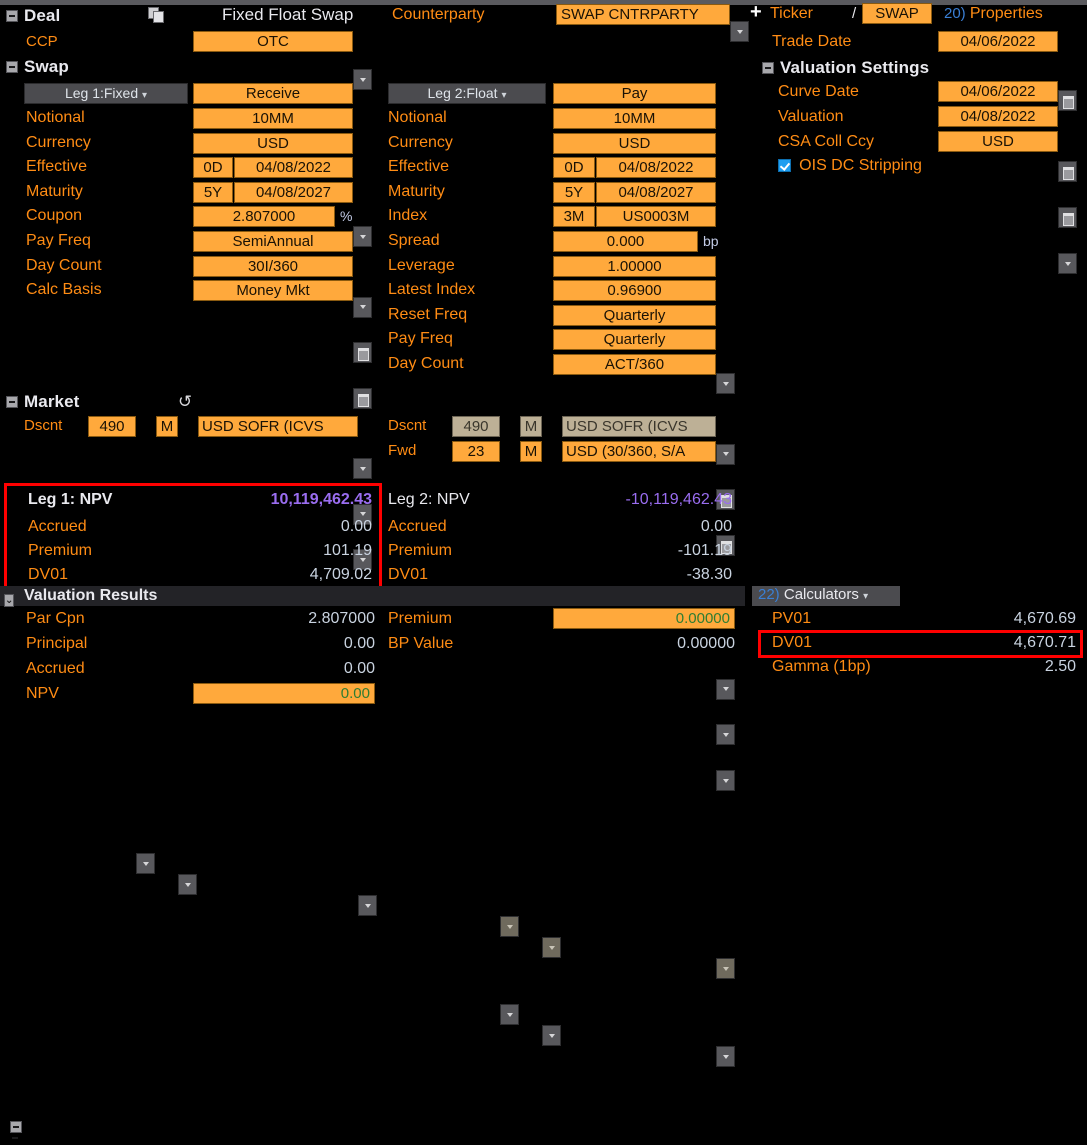  What do you see at coordinates (112, 426) in the screenshot?
I see `market-dscnt-left-num: 490` at bounding box center [112, 426].